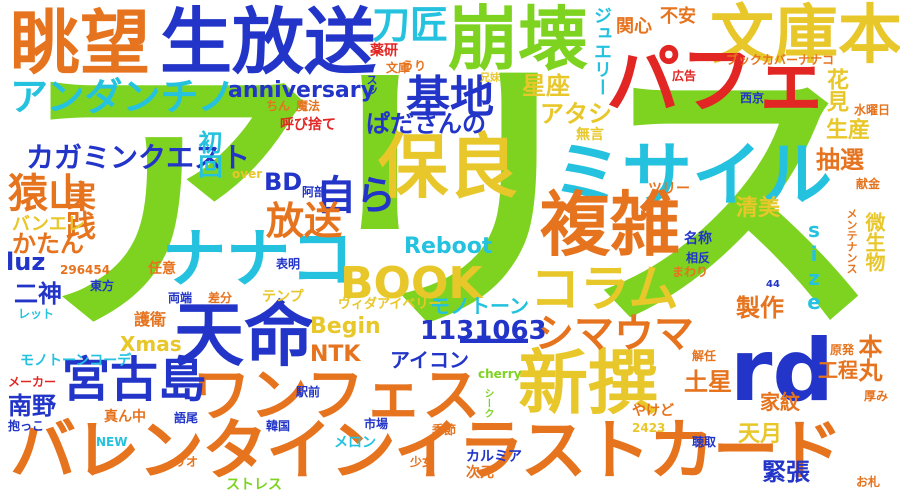 The height and width of the screenshot is (500, 900). I want to click on word-ofuda: お札, so click(868, 482).